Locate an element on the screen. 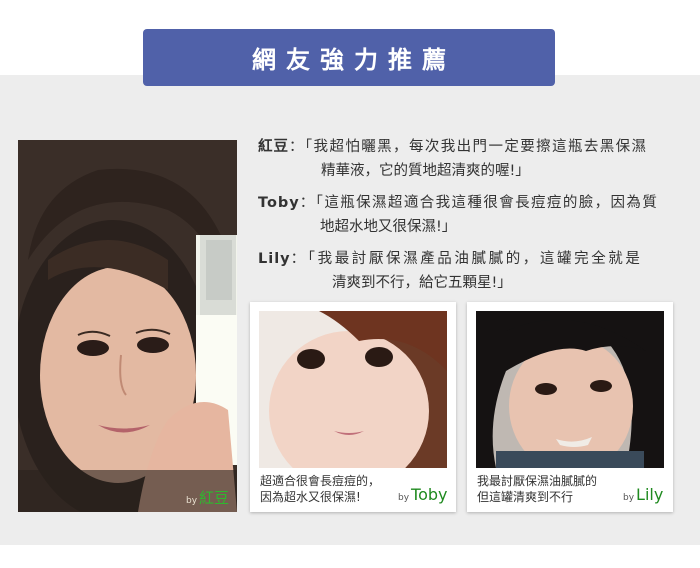  signature-name: Lily is located at coordinates (650, 494).